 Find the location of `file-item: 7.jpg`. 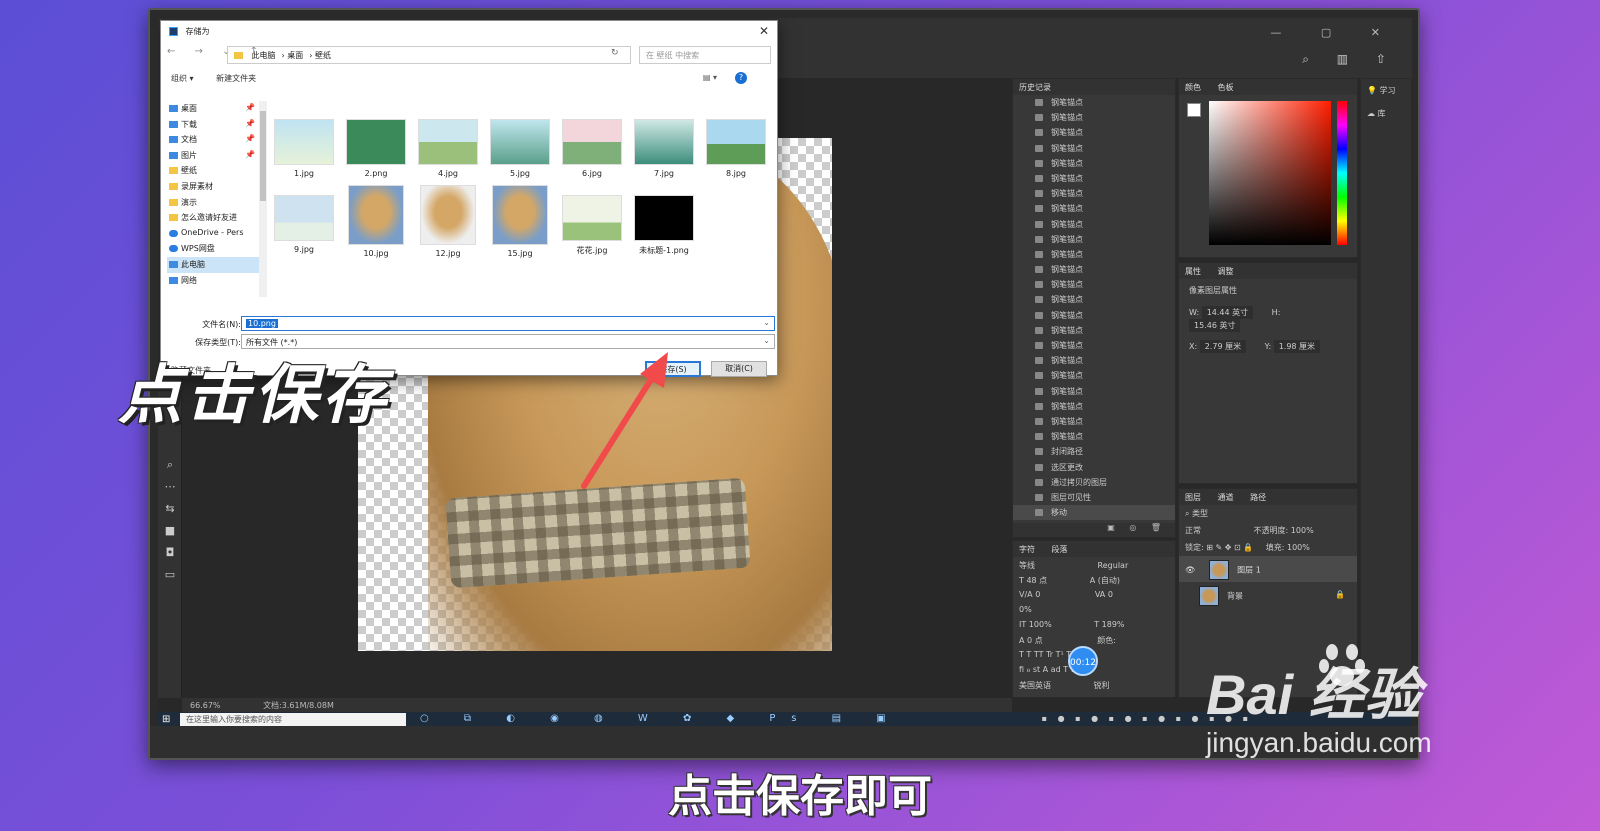

file-item: 7.jpg is located at coordinates (664, 148).